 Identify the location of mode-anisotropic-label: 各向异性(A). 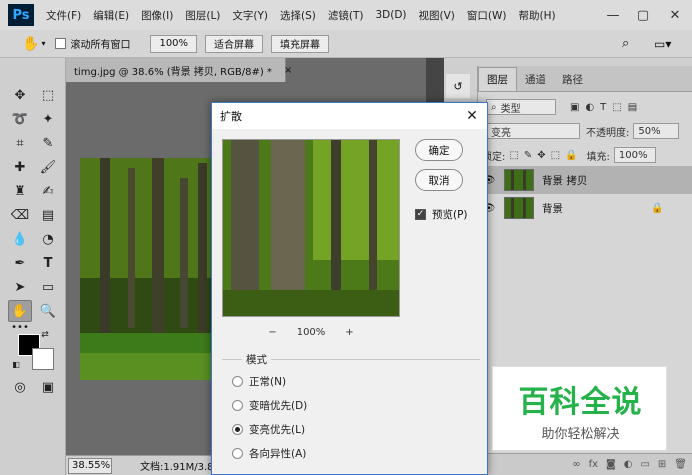
(278, 454).